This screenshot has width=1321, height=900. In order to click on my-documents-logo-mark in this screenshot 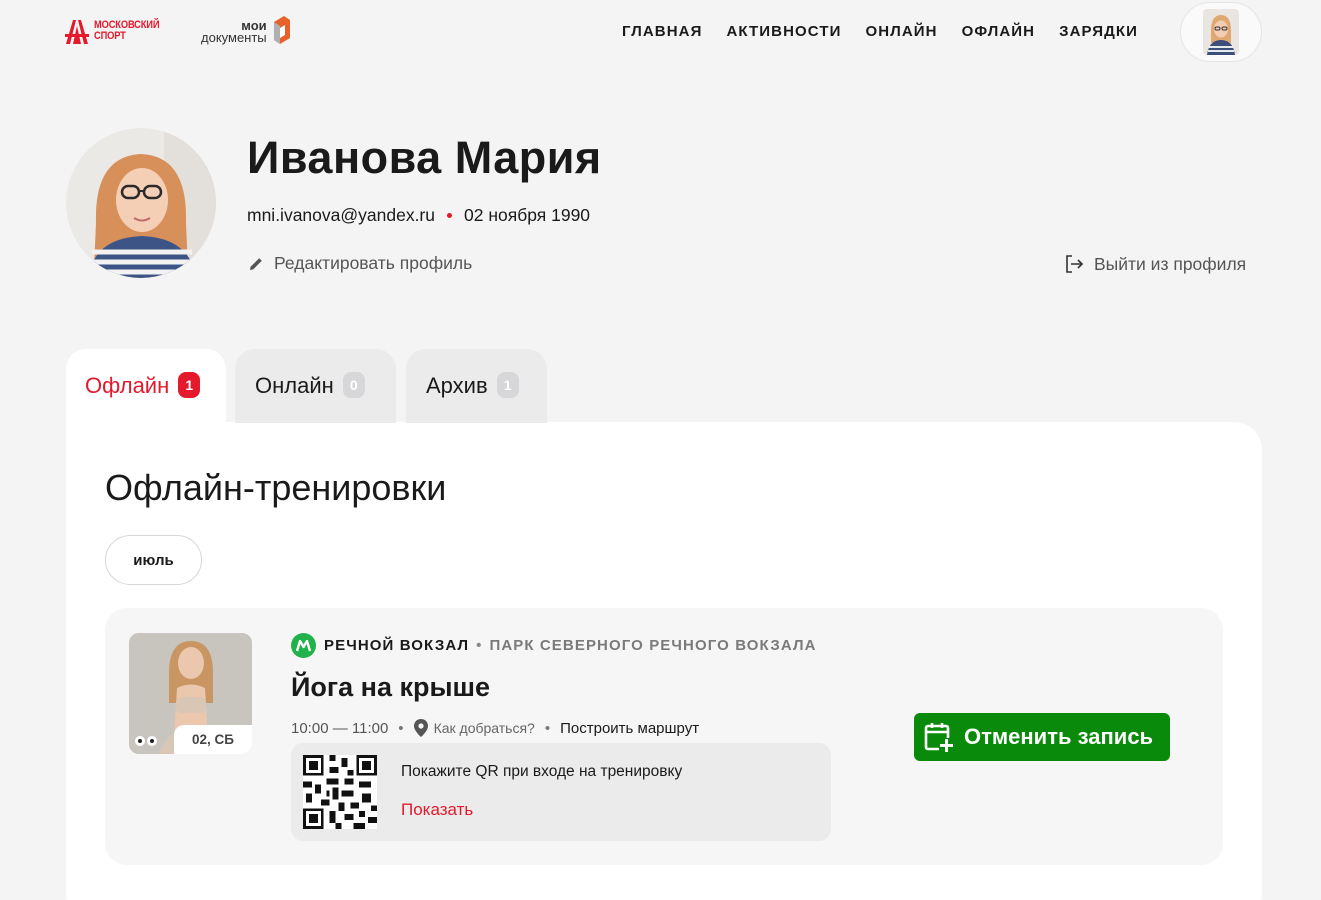, I will do `click(281, 30)`.